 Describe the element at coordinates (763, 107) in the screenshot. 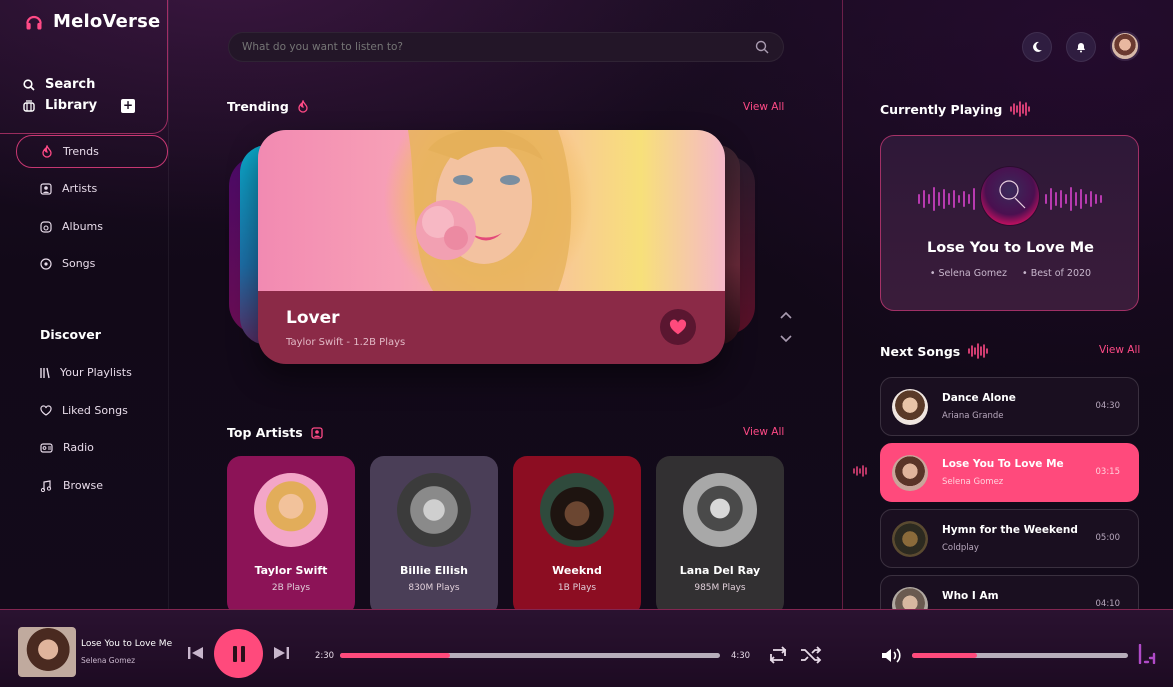

I see `trending-view-all-link: View All` at that location.